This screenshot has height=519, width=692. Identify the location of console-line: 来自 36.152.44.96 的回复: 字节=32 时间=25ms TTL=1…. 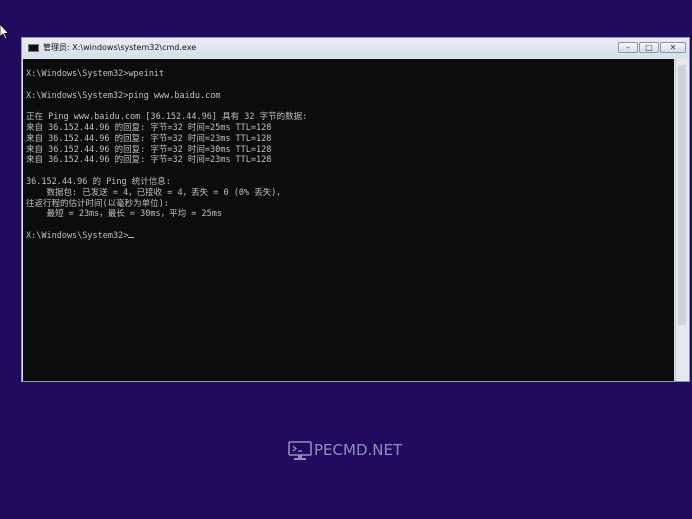
(149, 127).